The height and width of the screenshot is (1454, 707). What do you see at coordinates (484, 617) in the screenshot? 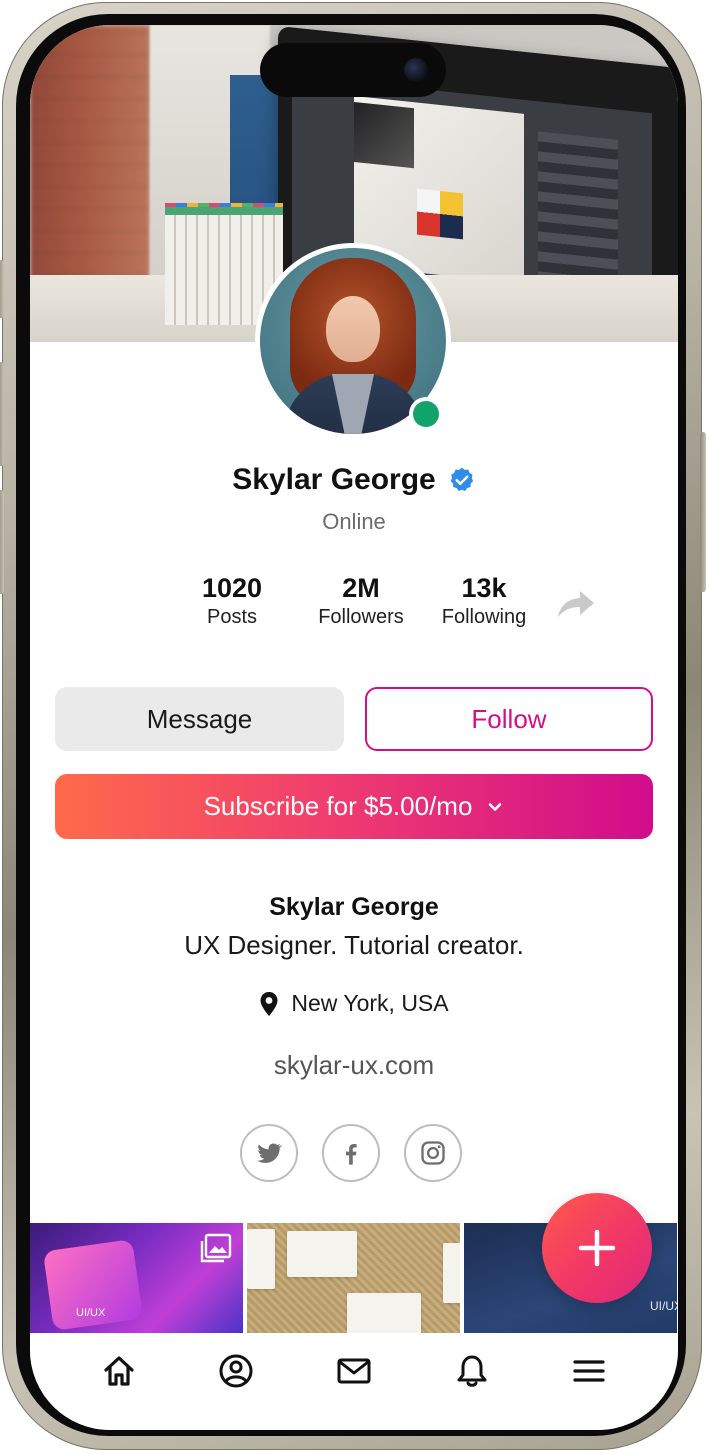
I see `stat-label: Following` at bounding box center [484, 617].